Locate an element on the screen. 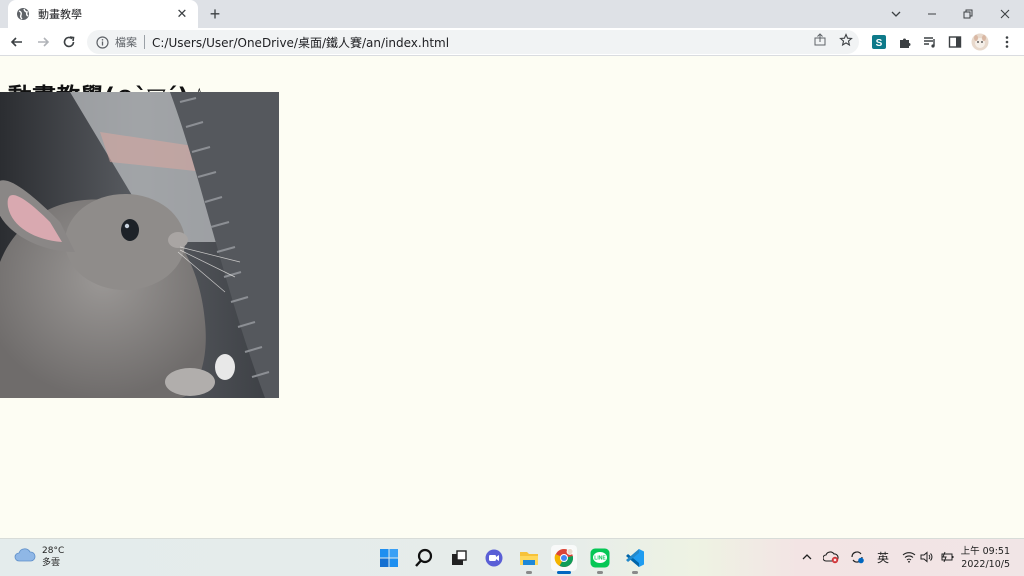  back-button is located at coordinates (17, 42).